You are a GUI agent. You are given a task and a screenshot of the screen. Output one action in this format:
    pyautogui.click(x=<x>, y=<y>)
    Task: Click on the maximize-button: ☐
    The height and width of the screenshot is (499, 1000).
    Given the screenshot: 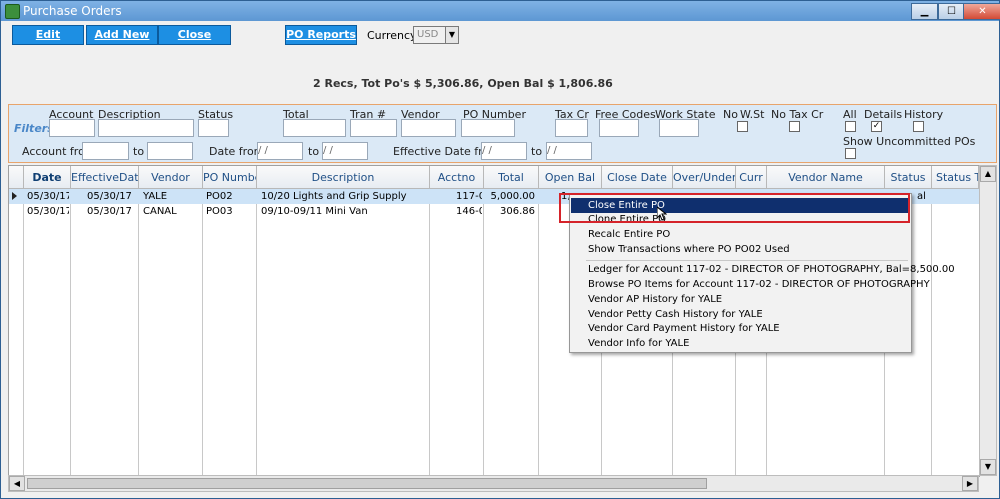 What is the action you would take?
    pyautogui.click(x=951, y=11)
    